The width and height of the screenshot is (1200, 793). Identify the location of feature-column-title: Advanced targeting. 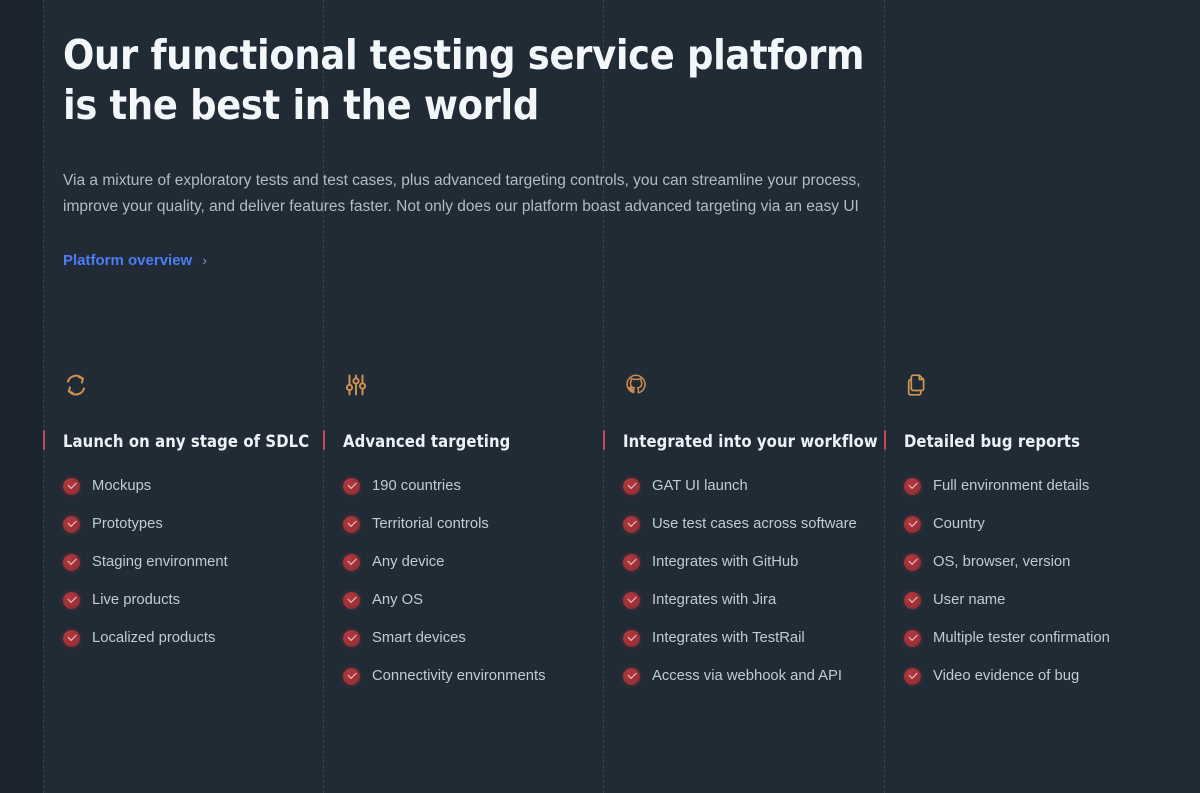
(427, 441).